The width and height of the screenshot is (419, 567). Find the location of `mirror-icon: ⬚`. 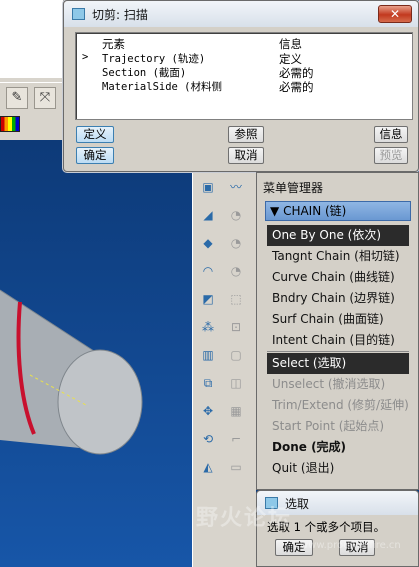

mirror-icon: ⬚ is located at coordinates (236, 299).